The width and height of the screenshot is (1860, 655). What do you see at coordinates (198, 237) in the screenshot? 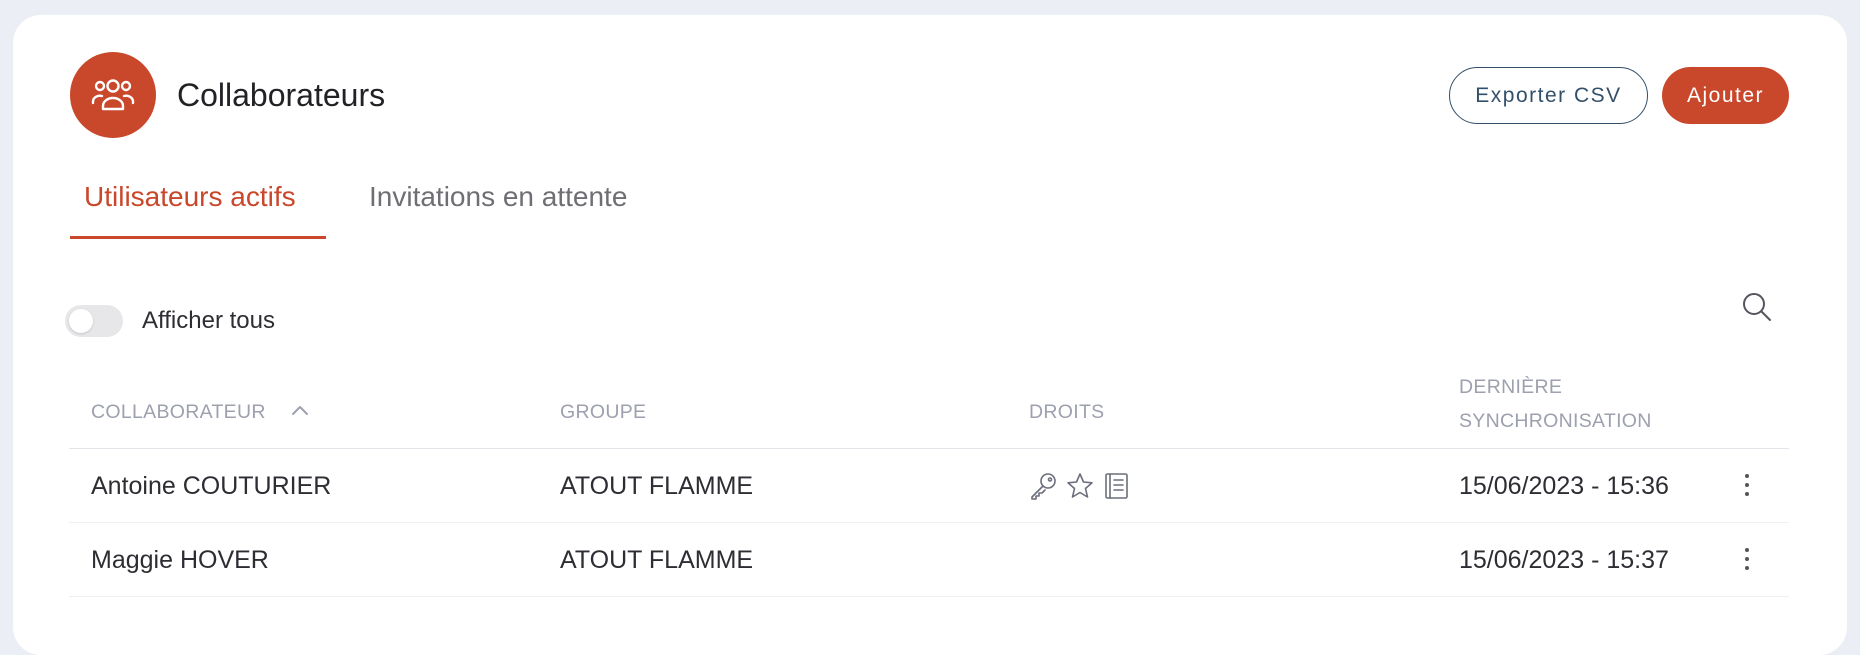
I see `active-tab-indicator` at bounding box center [198, 237].